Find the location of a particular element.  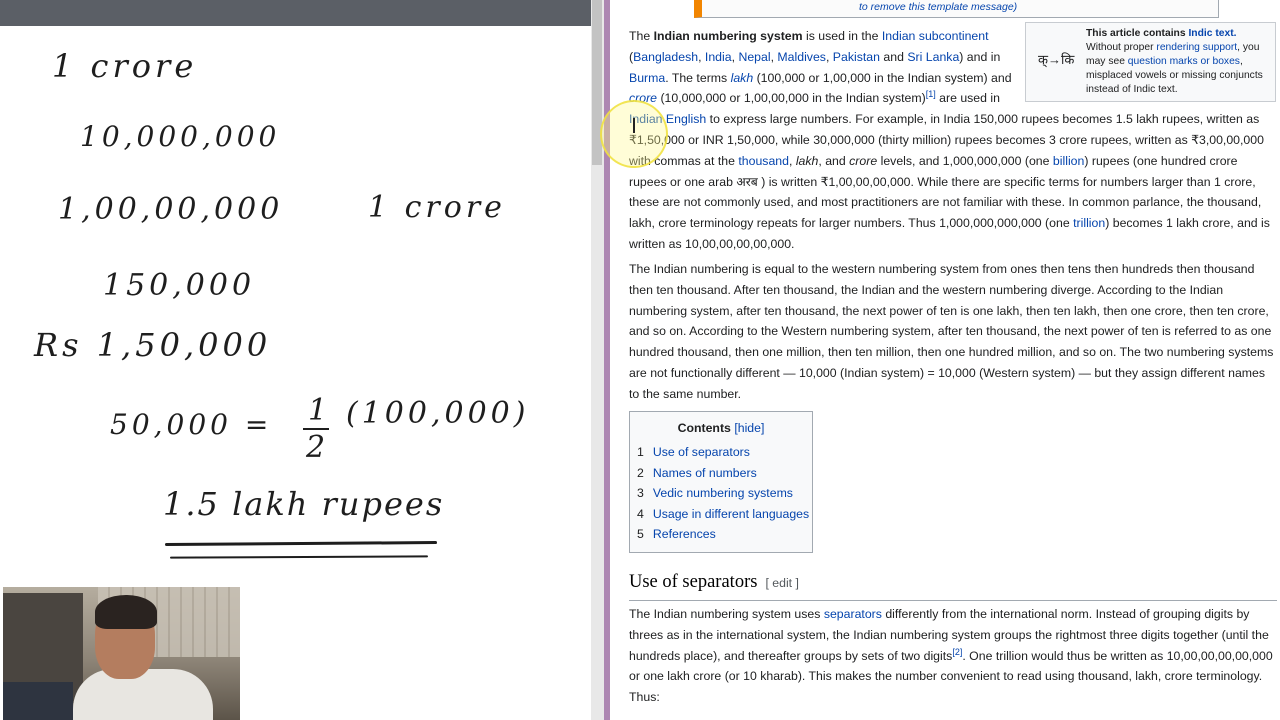

link-pakistan: Pakistan is located at coordinates (856, 57).